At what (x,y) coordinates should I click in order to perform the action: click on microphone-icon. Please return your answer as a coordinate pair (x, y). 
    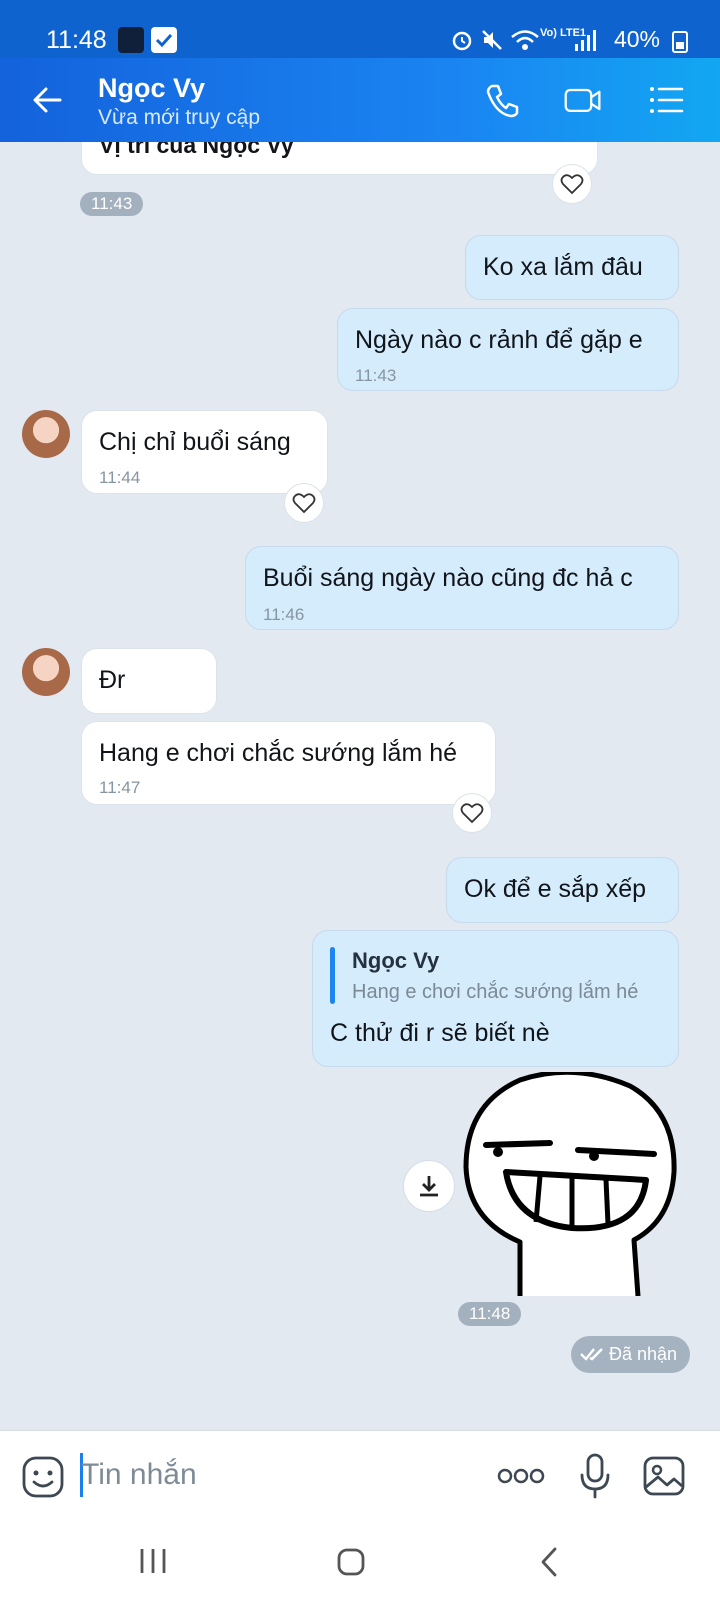
    Looking at the image, I should click on (595, 1476).